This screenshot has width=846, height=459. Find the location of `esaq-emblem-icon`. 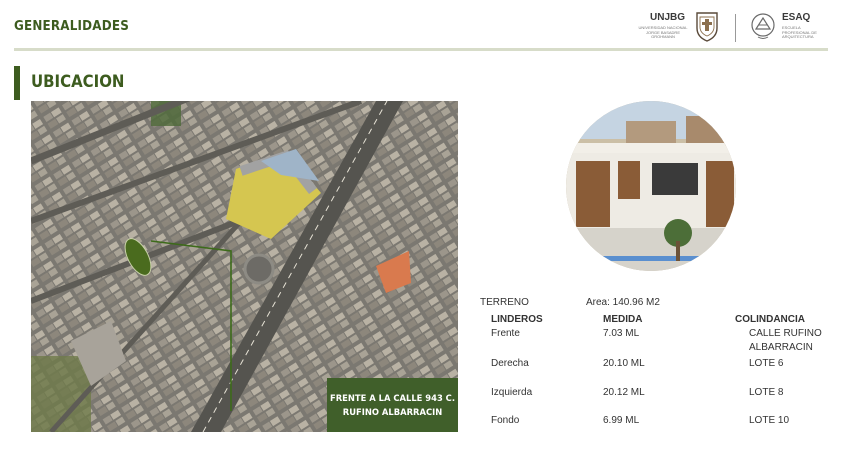

esaq-emblem-icon is located at coordinates (763, 26).